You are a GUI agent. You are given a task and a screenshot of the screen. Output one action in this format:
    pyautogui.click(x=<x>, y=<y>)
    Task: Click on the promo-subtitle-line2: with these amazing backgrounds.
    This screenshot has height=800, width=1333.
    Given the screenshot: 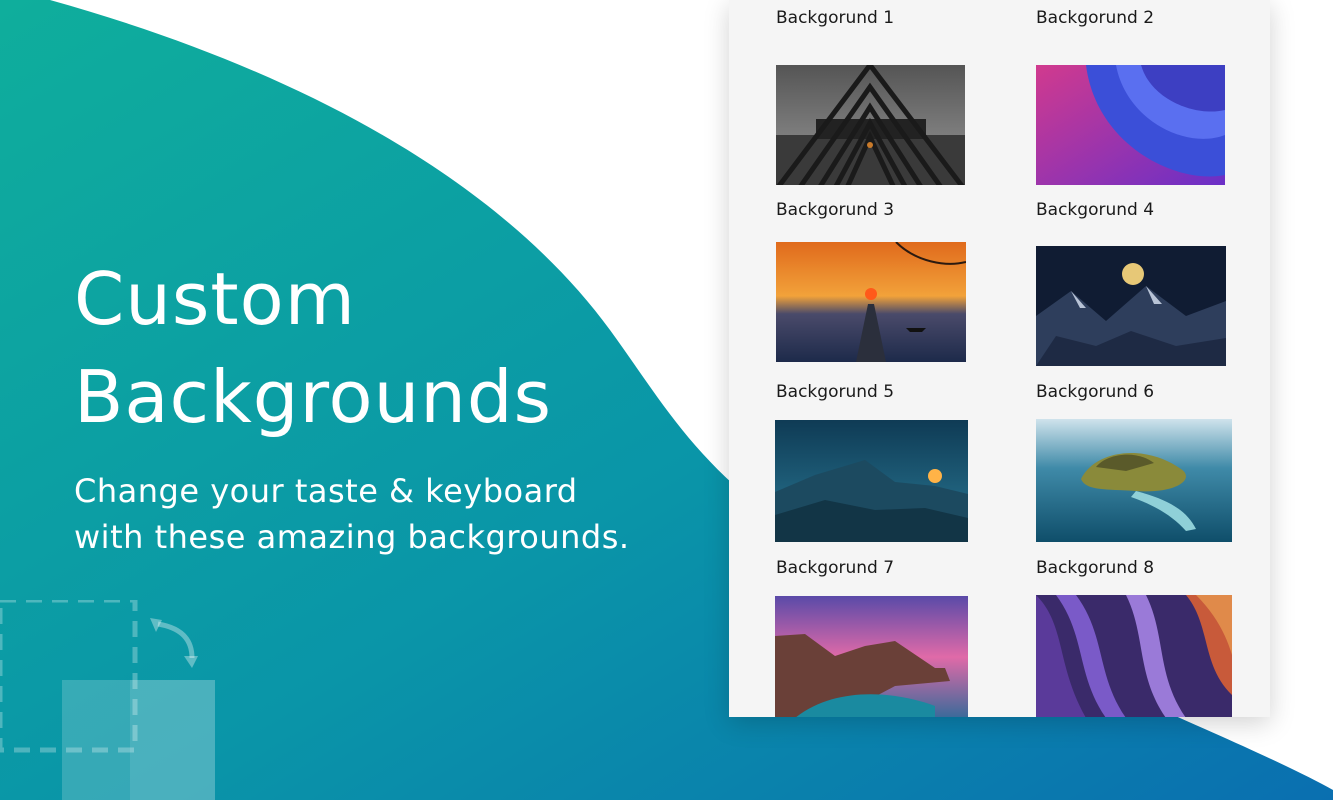 What is the action you would take?
    pyautogui.click(x=352, y=537)
    